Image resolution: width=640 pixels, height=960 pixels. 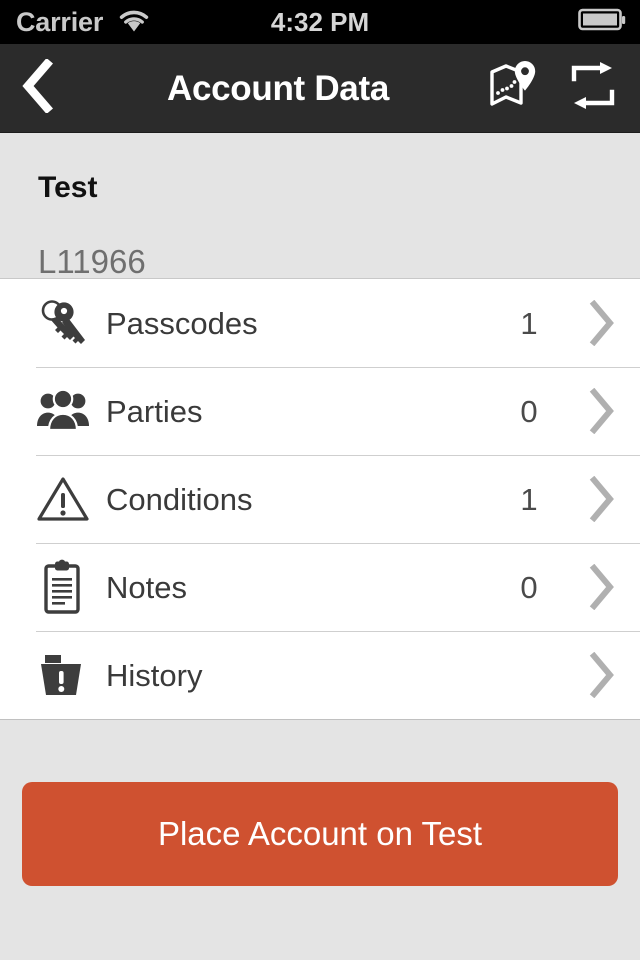 I want to click on status-bar: Carrier 4:32 PM, so click(x=320, y=22).